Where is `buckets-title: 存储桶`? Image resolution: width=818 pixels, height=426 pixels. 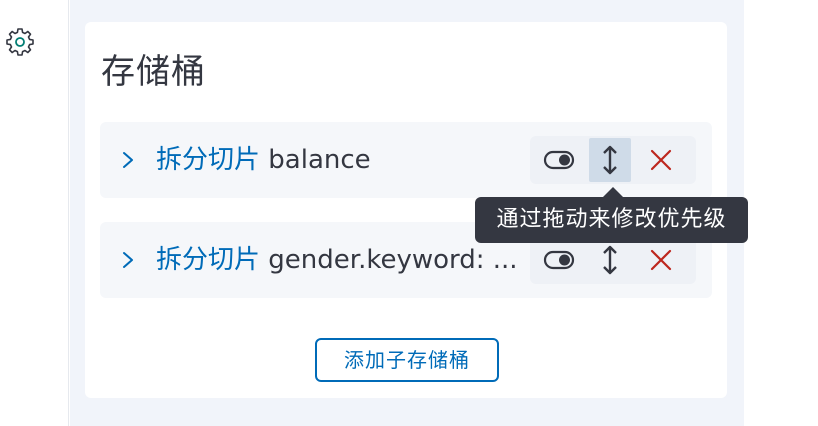
buckets-title: 存储桶 is located at coordinates (153, 72).